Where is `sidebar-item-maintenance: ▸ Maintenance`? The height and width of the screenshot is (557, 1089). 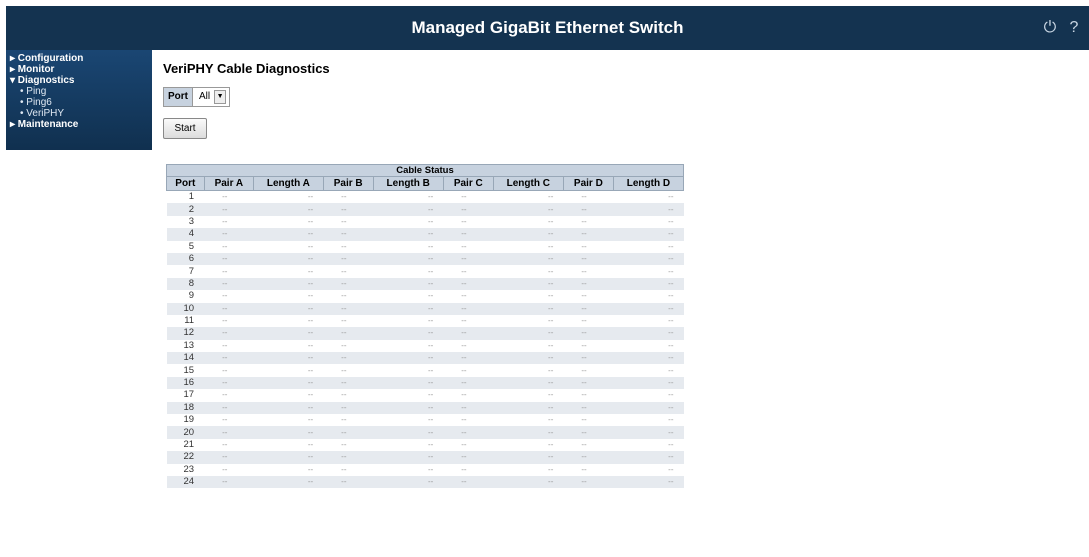 sidebar-item-maintenance: ▸ Maintenance is located at coordinates (44, 124).